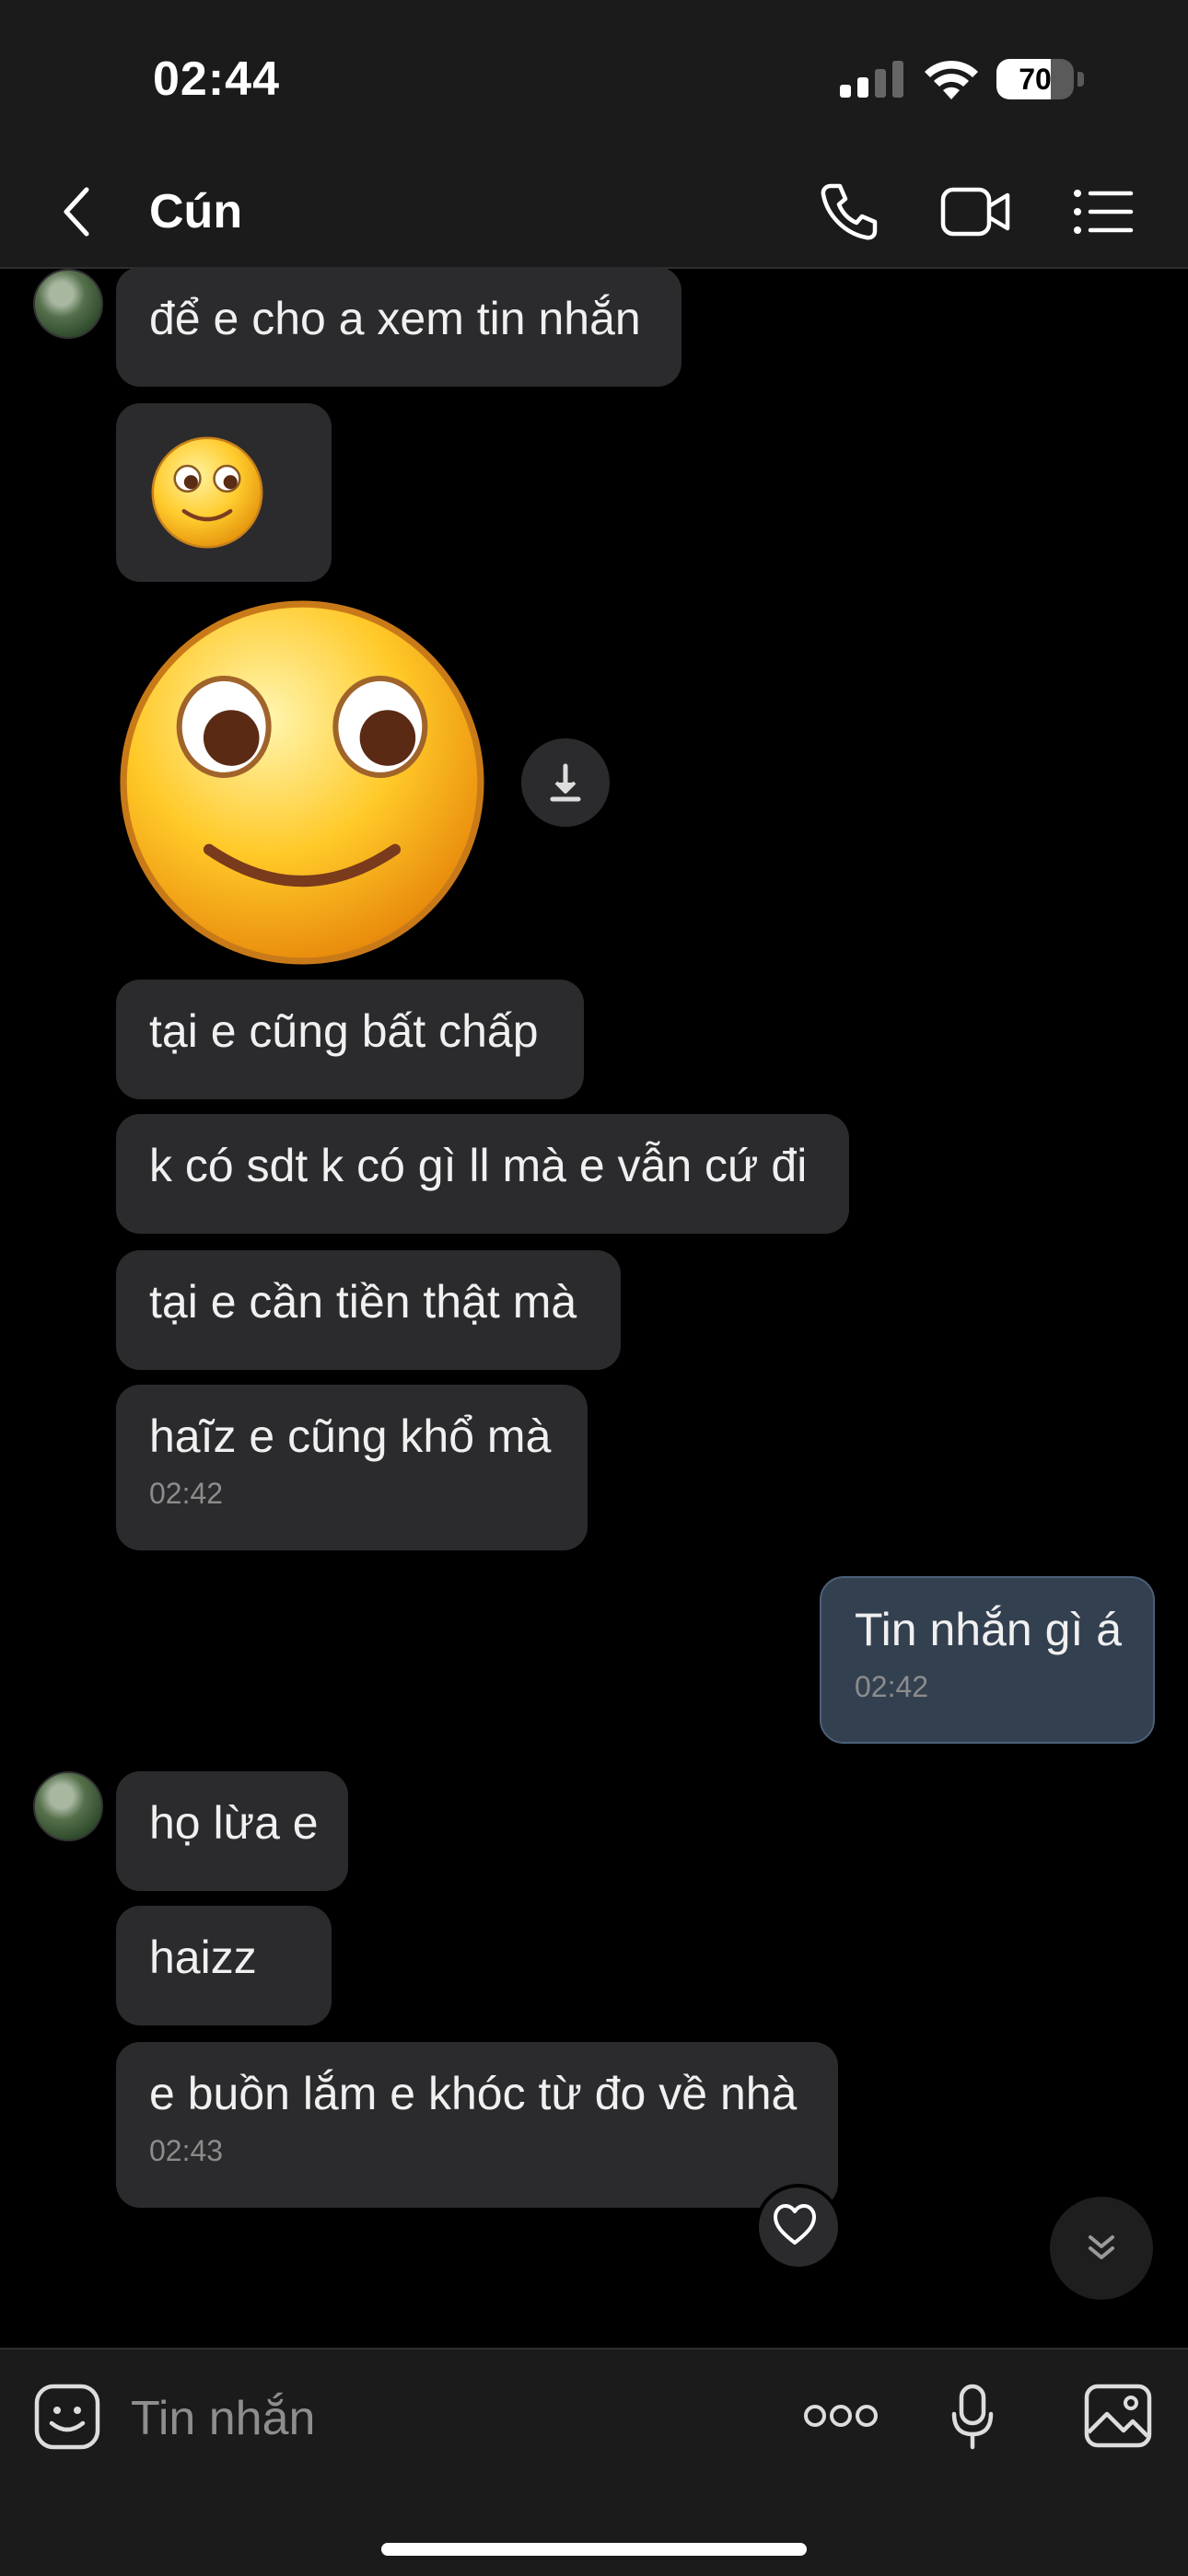 This screenshot has width=1188, height=2576. Describe the element at coordinates (195, 211) in the screenshot. I see `contact-name: Cún` at that location.